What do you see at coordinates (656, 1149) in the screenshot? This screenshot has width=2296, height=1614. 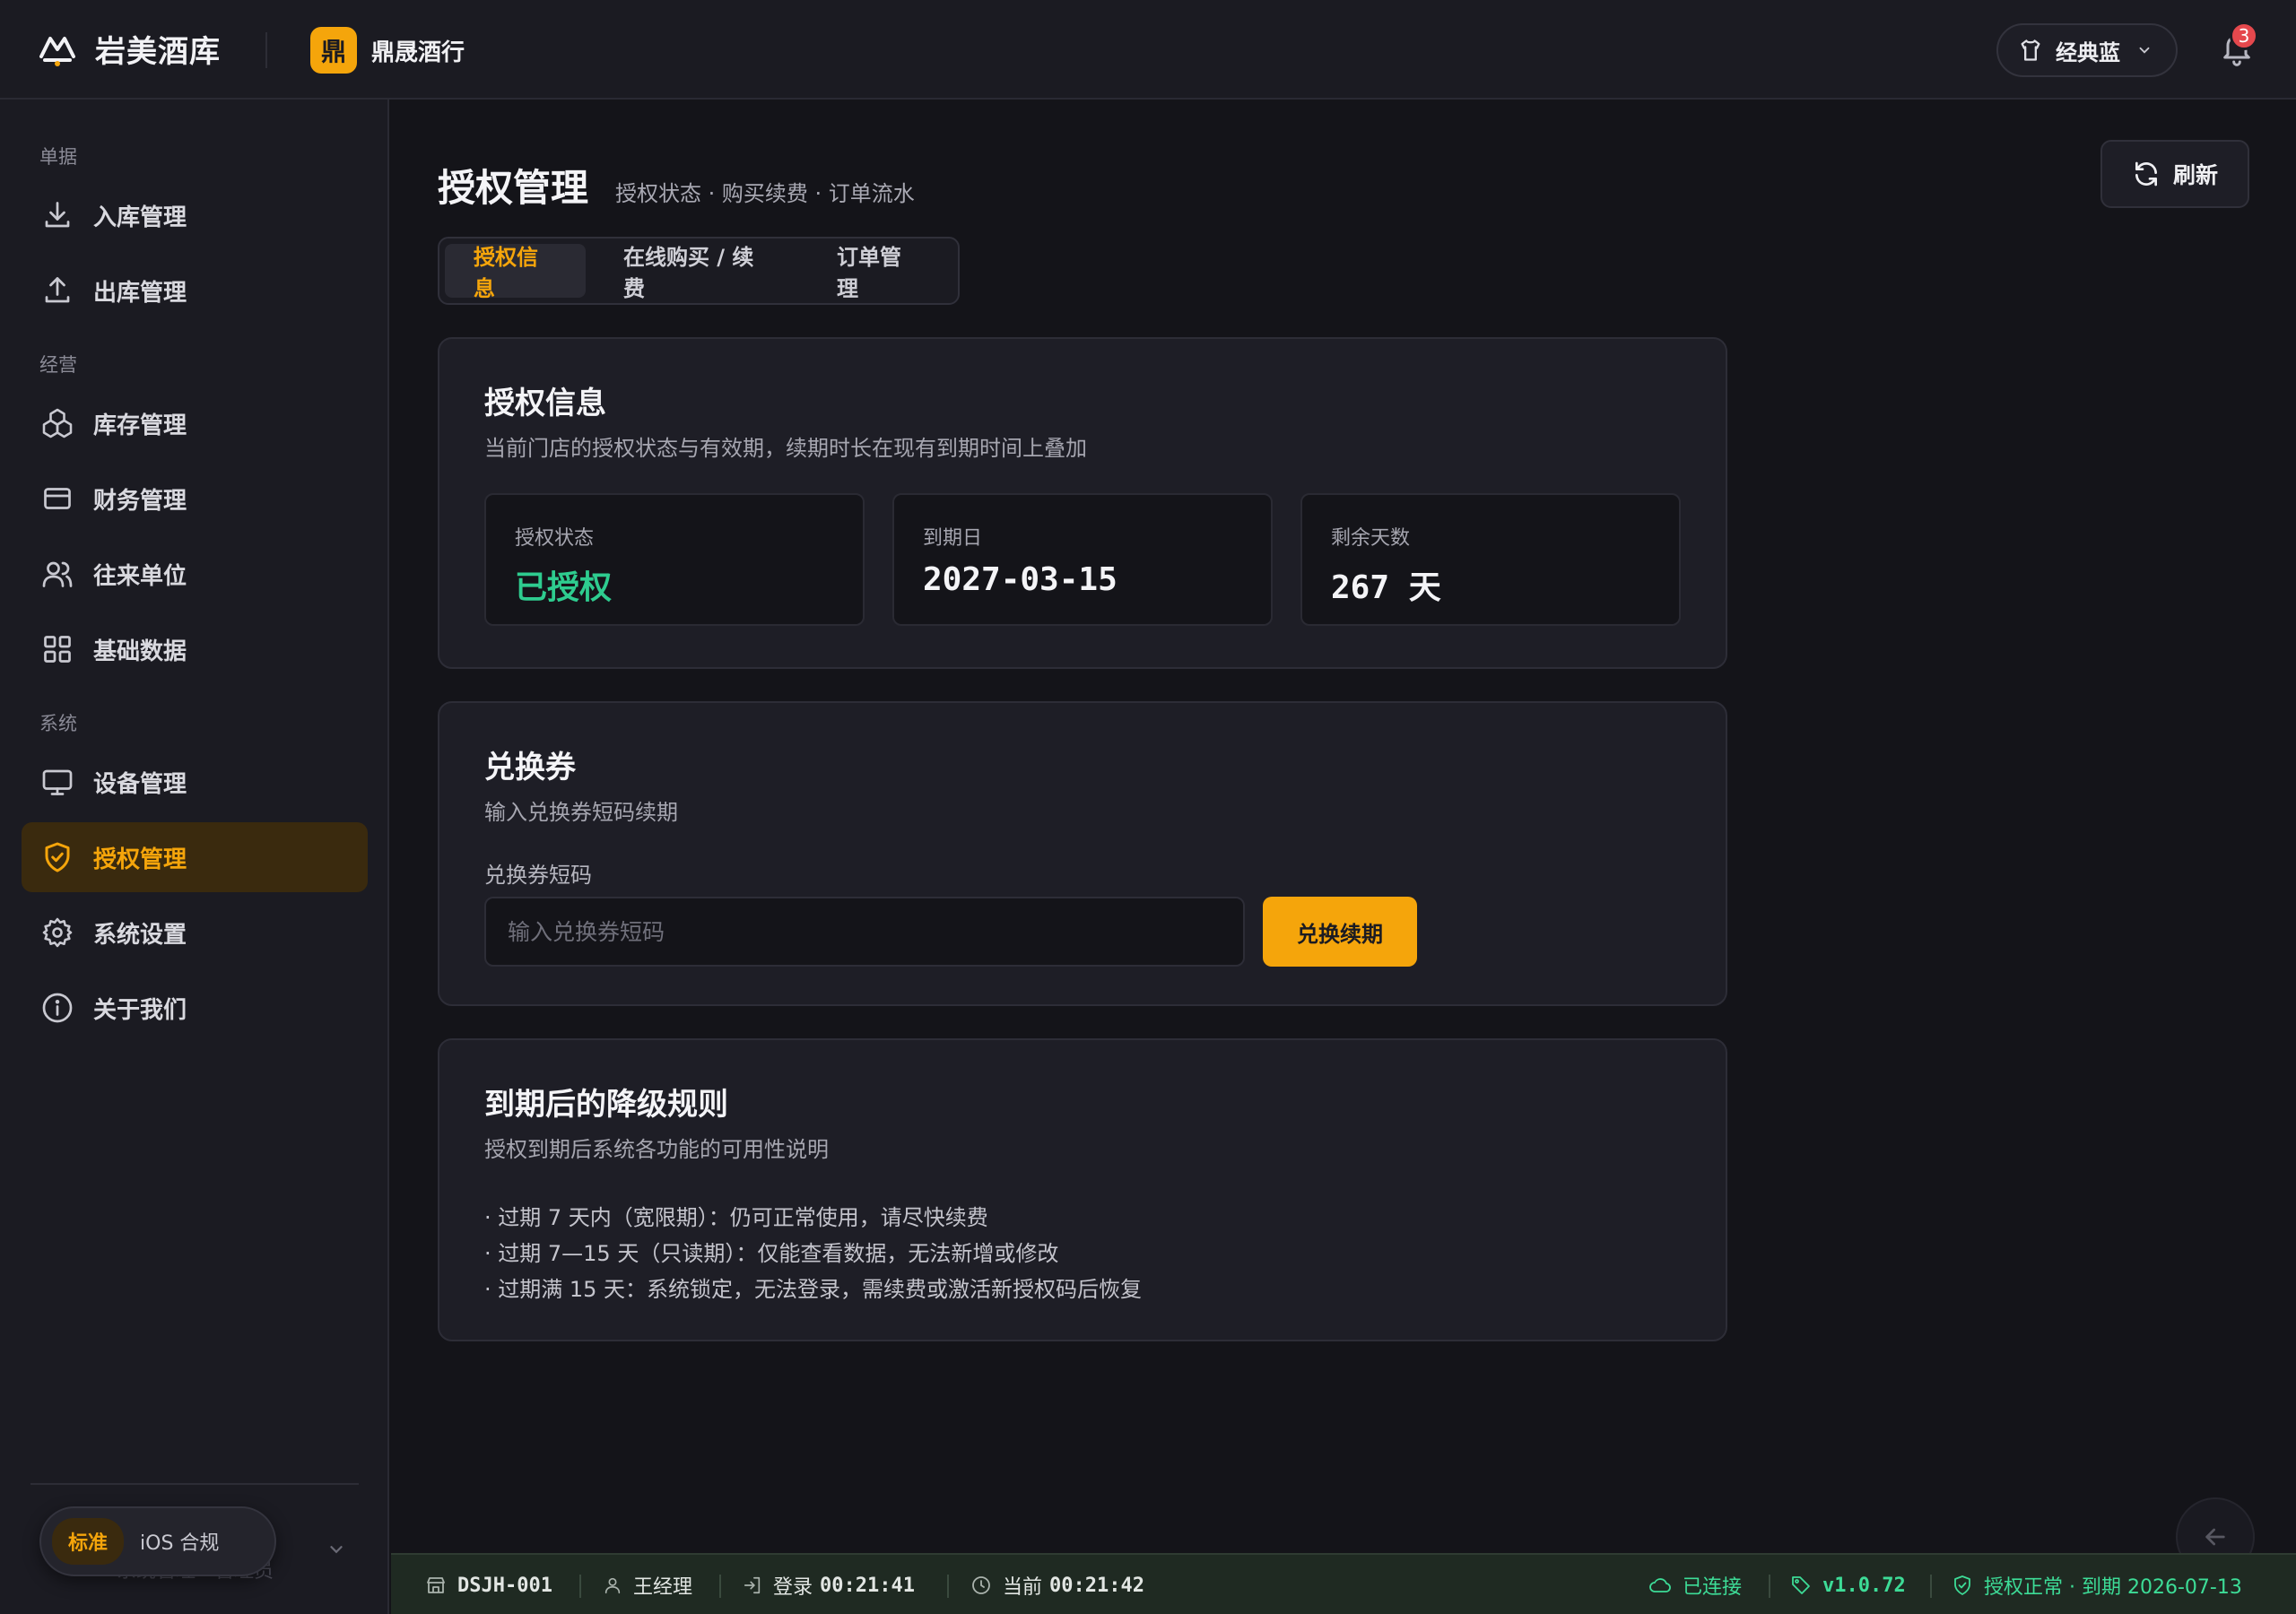 I see `card-description: 授权到期后系统各功能的可用性说明` at bounding box center [656, 1149].